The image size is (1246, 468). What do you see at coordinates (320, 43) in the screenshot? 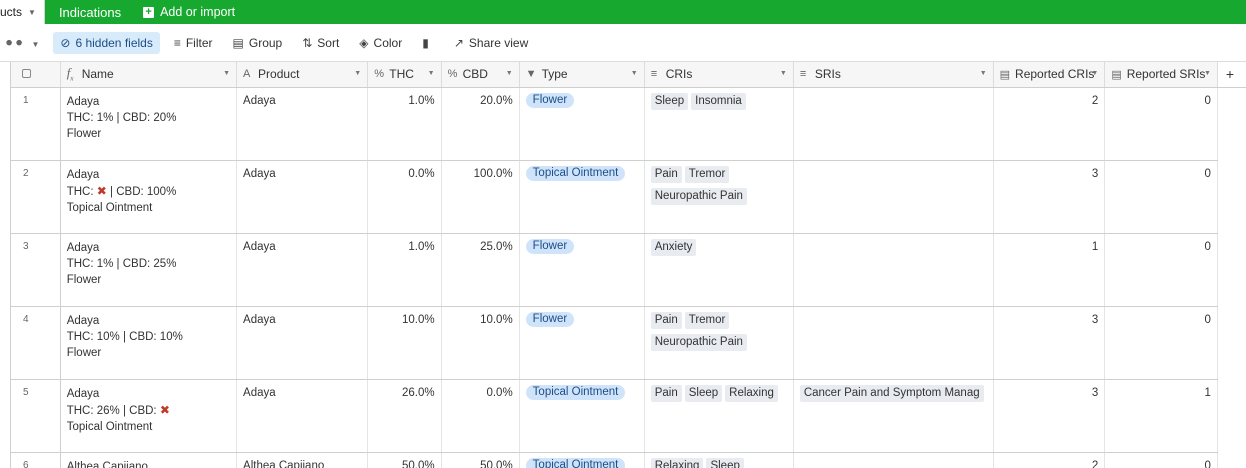
I see `sort-button: ⇅ Sort` at bounding box center [320, 43].